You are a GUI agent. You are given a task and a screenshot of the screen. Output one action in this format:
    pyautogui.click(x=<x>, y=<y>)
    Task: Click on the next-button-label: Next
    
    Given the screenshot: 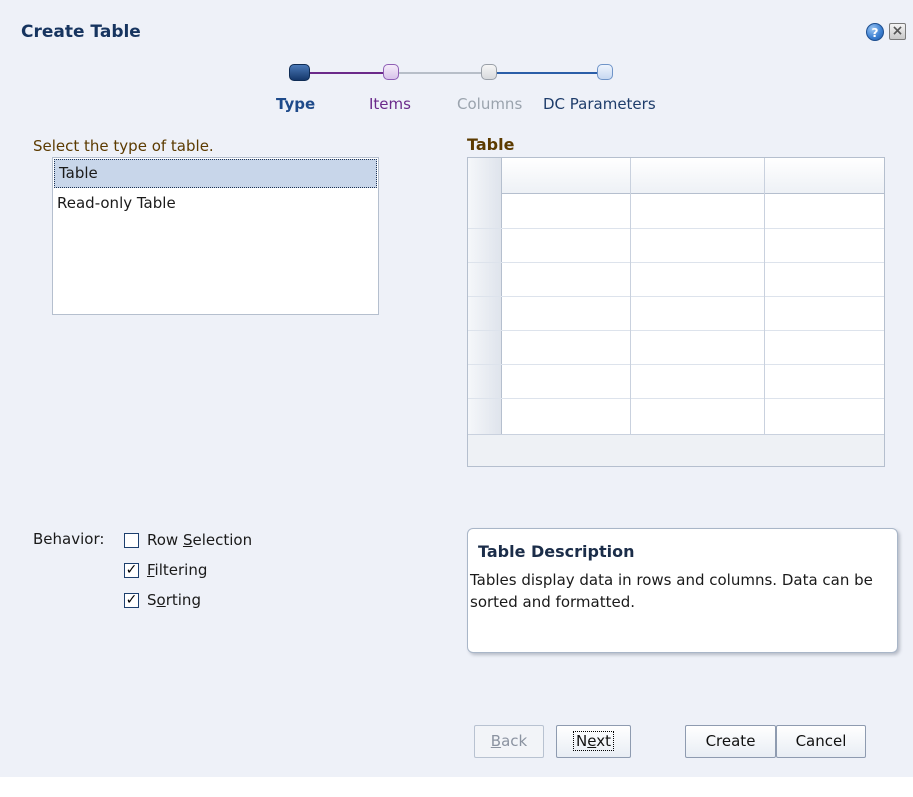 What is the action you would take?
    pyautogui.click(x=593, y=741)
    